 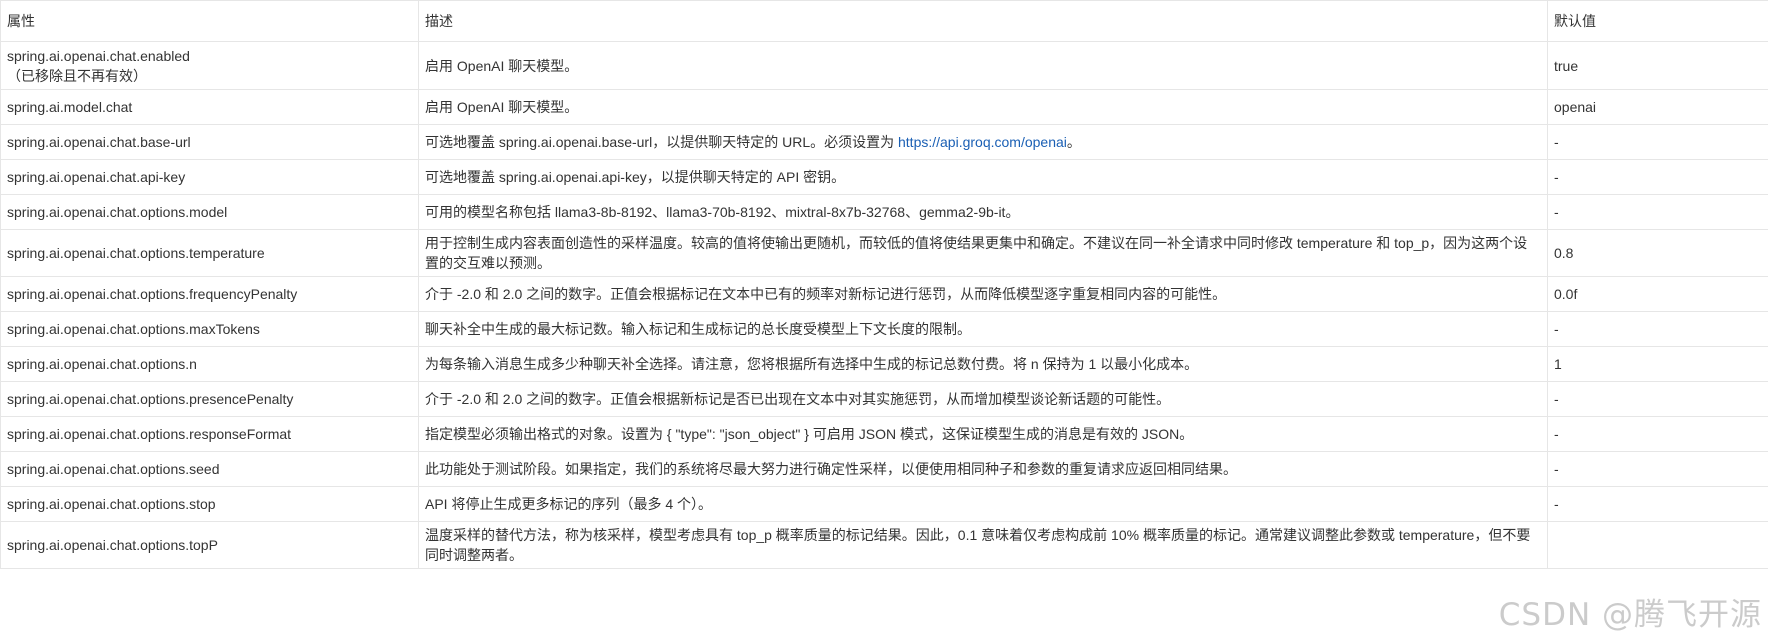 I want to click on table-header-row: 属性 描述 默认值, so click(x=884, y=21).